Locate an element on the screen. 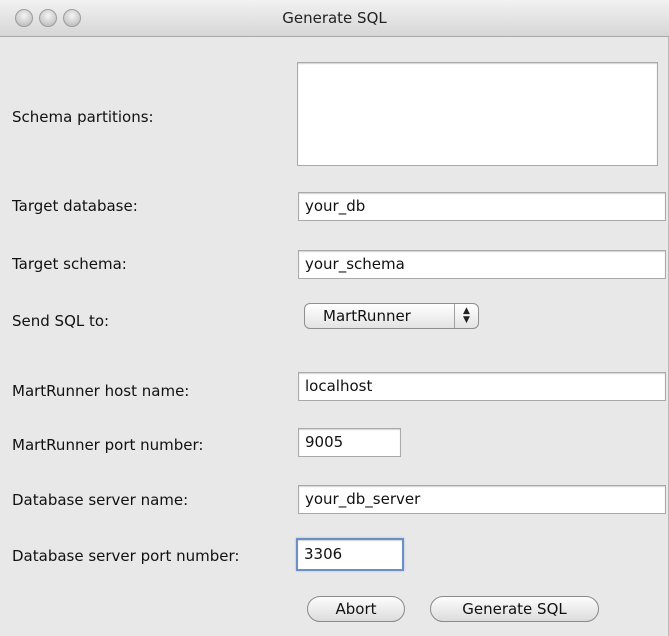  db-server-port-field: 3306 is located at coordinates (350, 554).